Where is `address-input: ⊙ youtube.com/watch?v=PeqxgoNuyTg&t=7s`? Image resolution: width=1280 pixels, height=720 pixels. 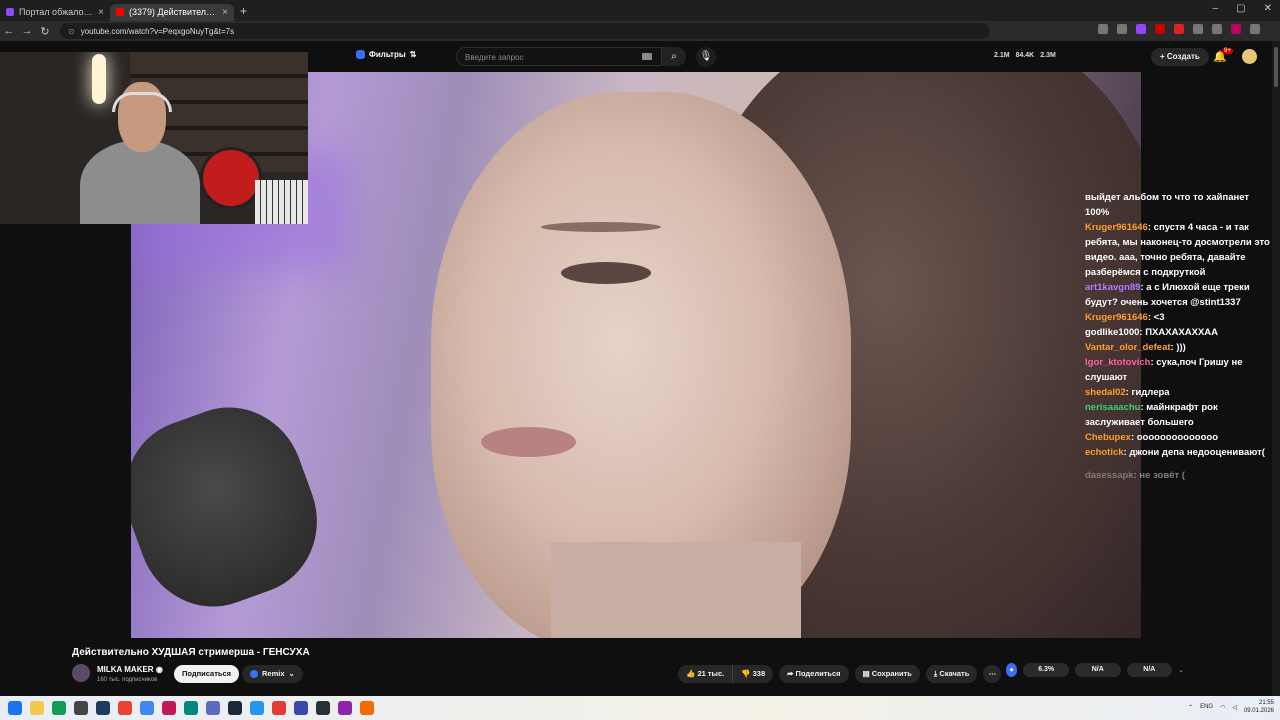 address-input: ⊙ youtube.com/watch?v=PeqxgoNuyTg&t=7s is located at coordinates (525, 31).